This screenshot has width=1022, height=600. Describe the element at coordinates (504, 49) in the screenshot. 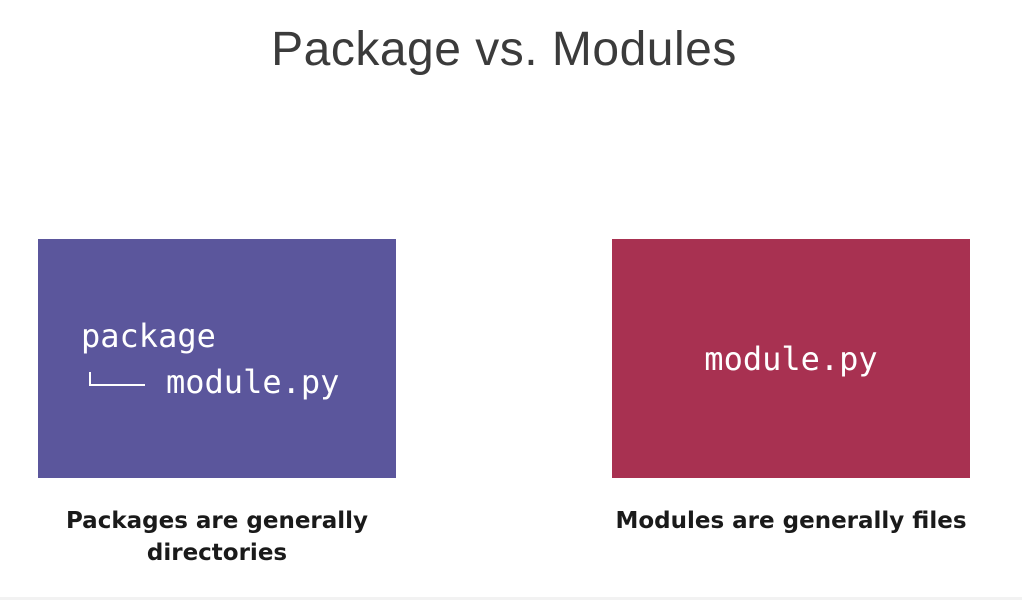

I see `slide-title: Package vs. Modules` at that location.